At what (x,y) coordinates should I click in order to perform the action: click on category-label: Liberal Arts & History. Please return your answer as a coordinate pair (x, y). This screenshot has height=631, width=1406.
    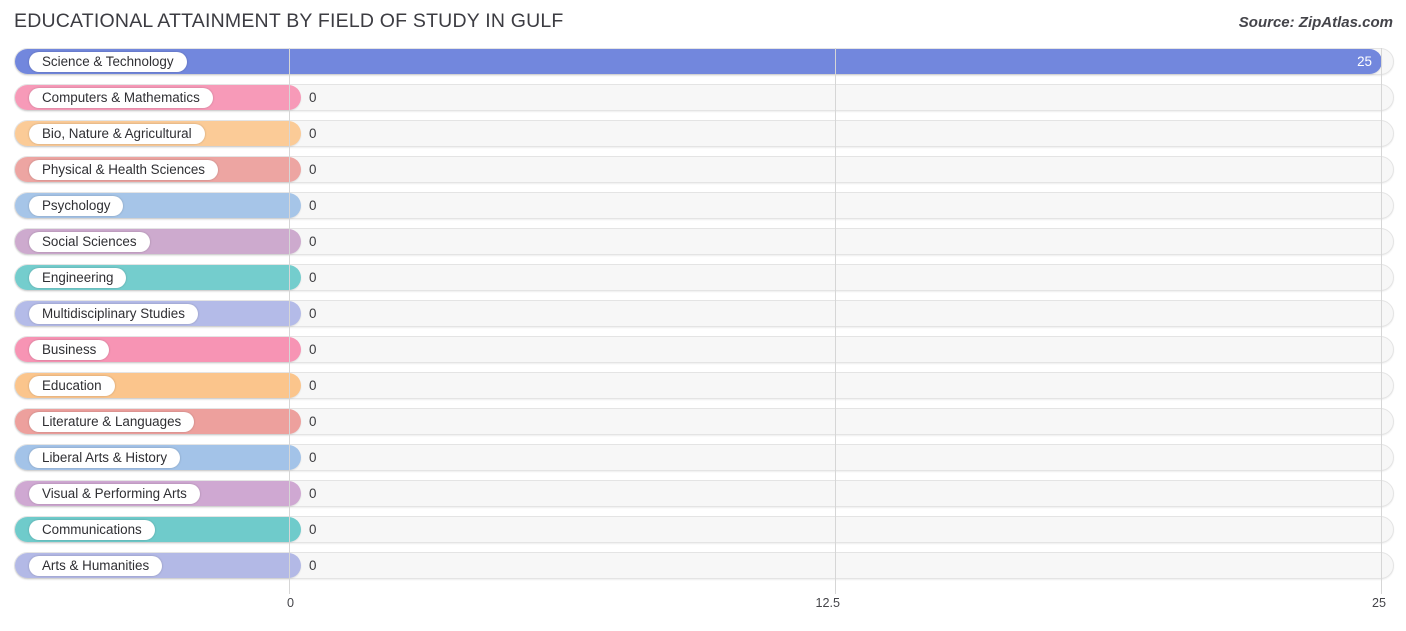
    Looking at the image, I should click on (105, 457).